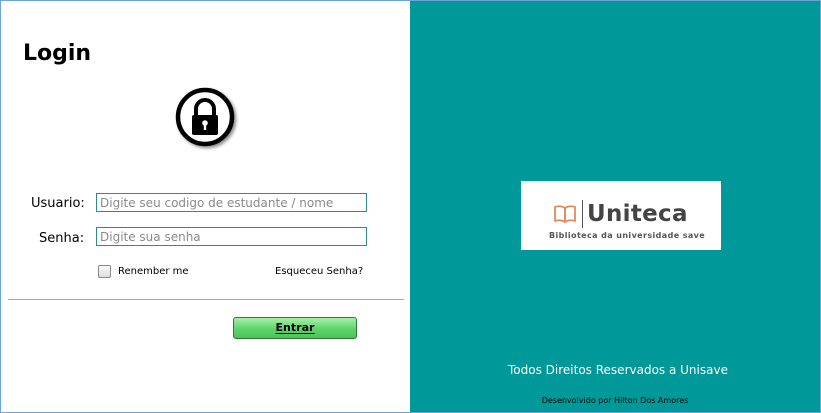 This screenshot has height=413, width=821. I want to click on forgot-password-link: Esqueceu Senha?, so click(319, 271).